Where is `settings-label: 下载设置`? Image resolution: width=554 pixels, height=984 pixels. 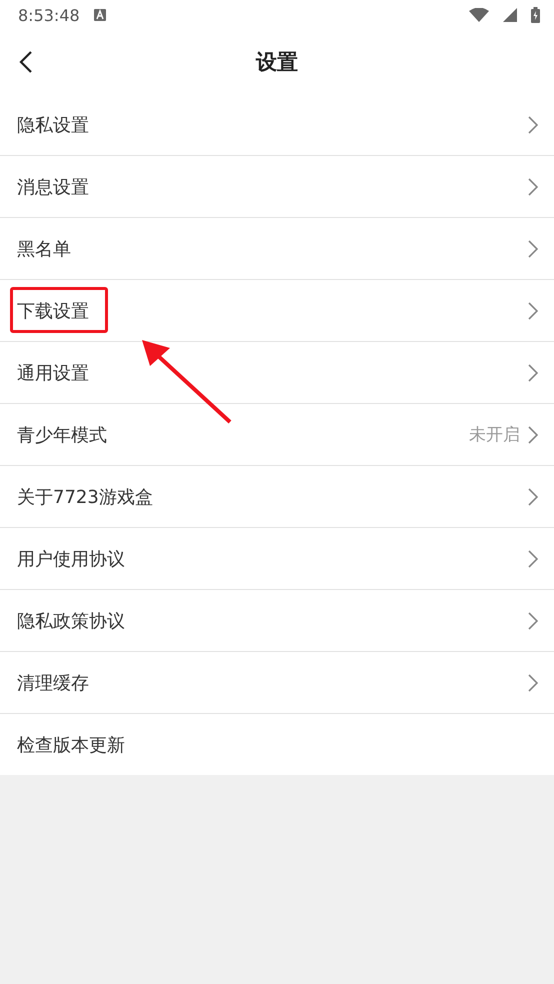 settings-label: 下载设置 is located at coordinates (53, 311).